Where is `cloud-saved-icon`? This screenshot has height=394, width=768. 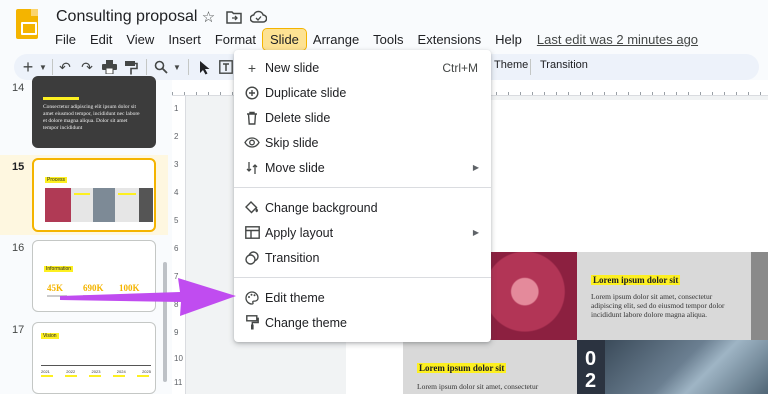
cloud-saved-icon is located at coordinates (258, 16).